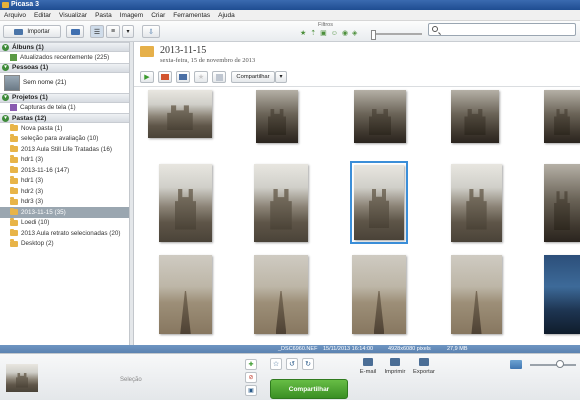  I want to click on folder-title: 2013-11-15, so click(183, 50).